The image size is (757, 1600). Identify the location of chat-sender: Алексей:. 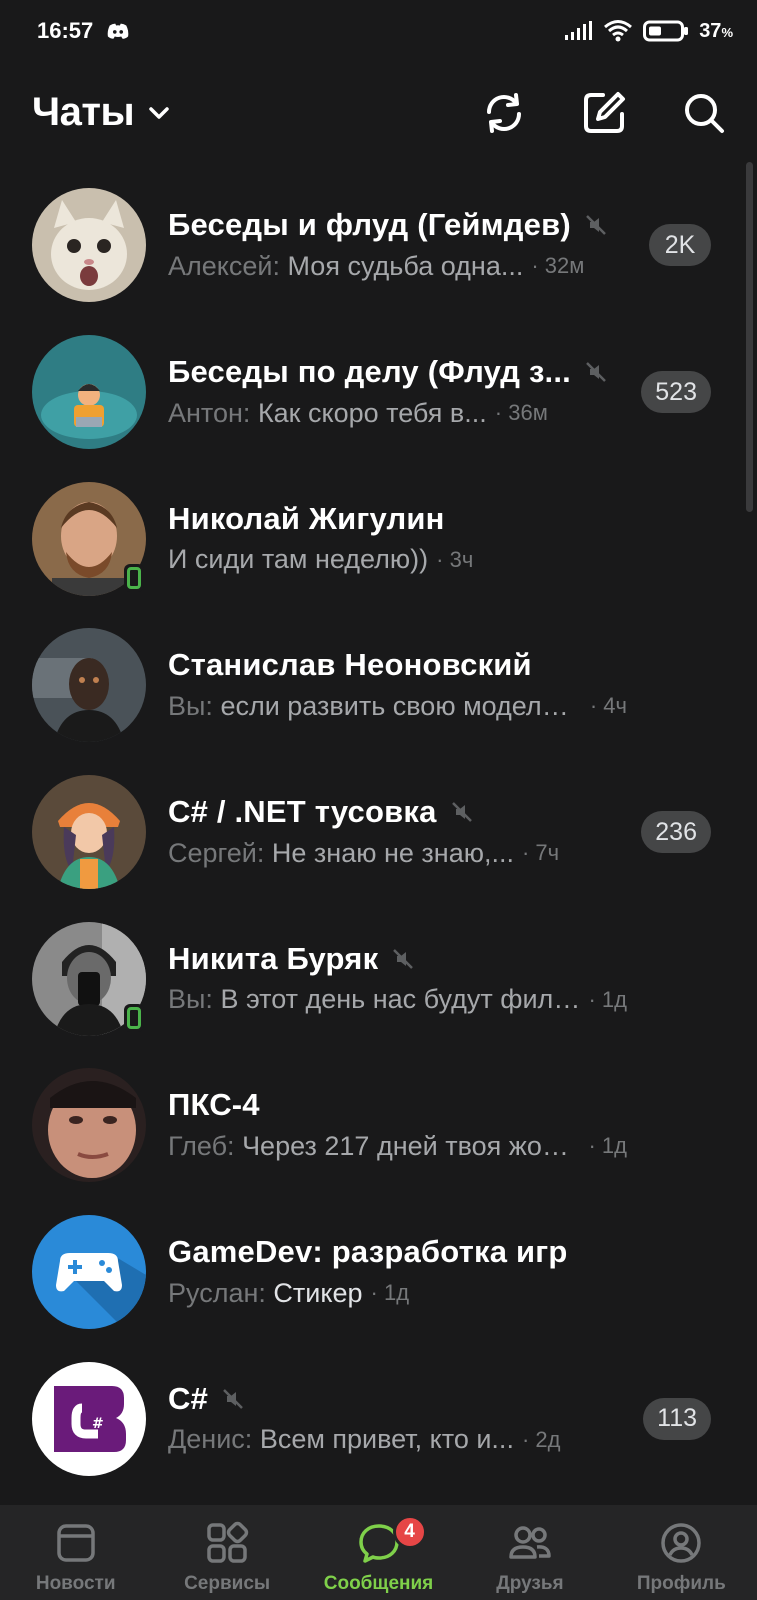
(224, 265).